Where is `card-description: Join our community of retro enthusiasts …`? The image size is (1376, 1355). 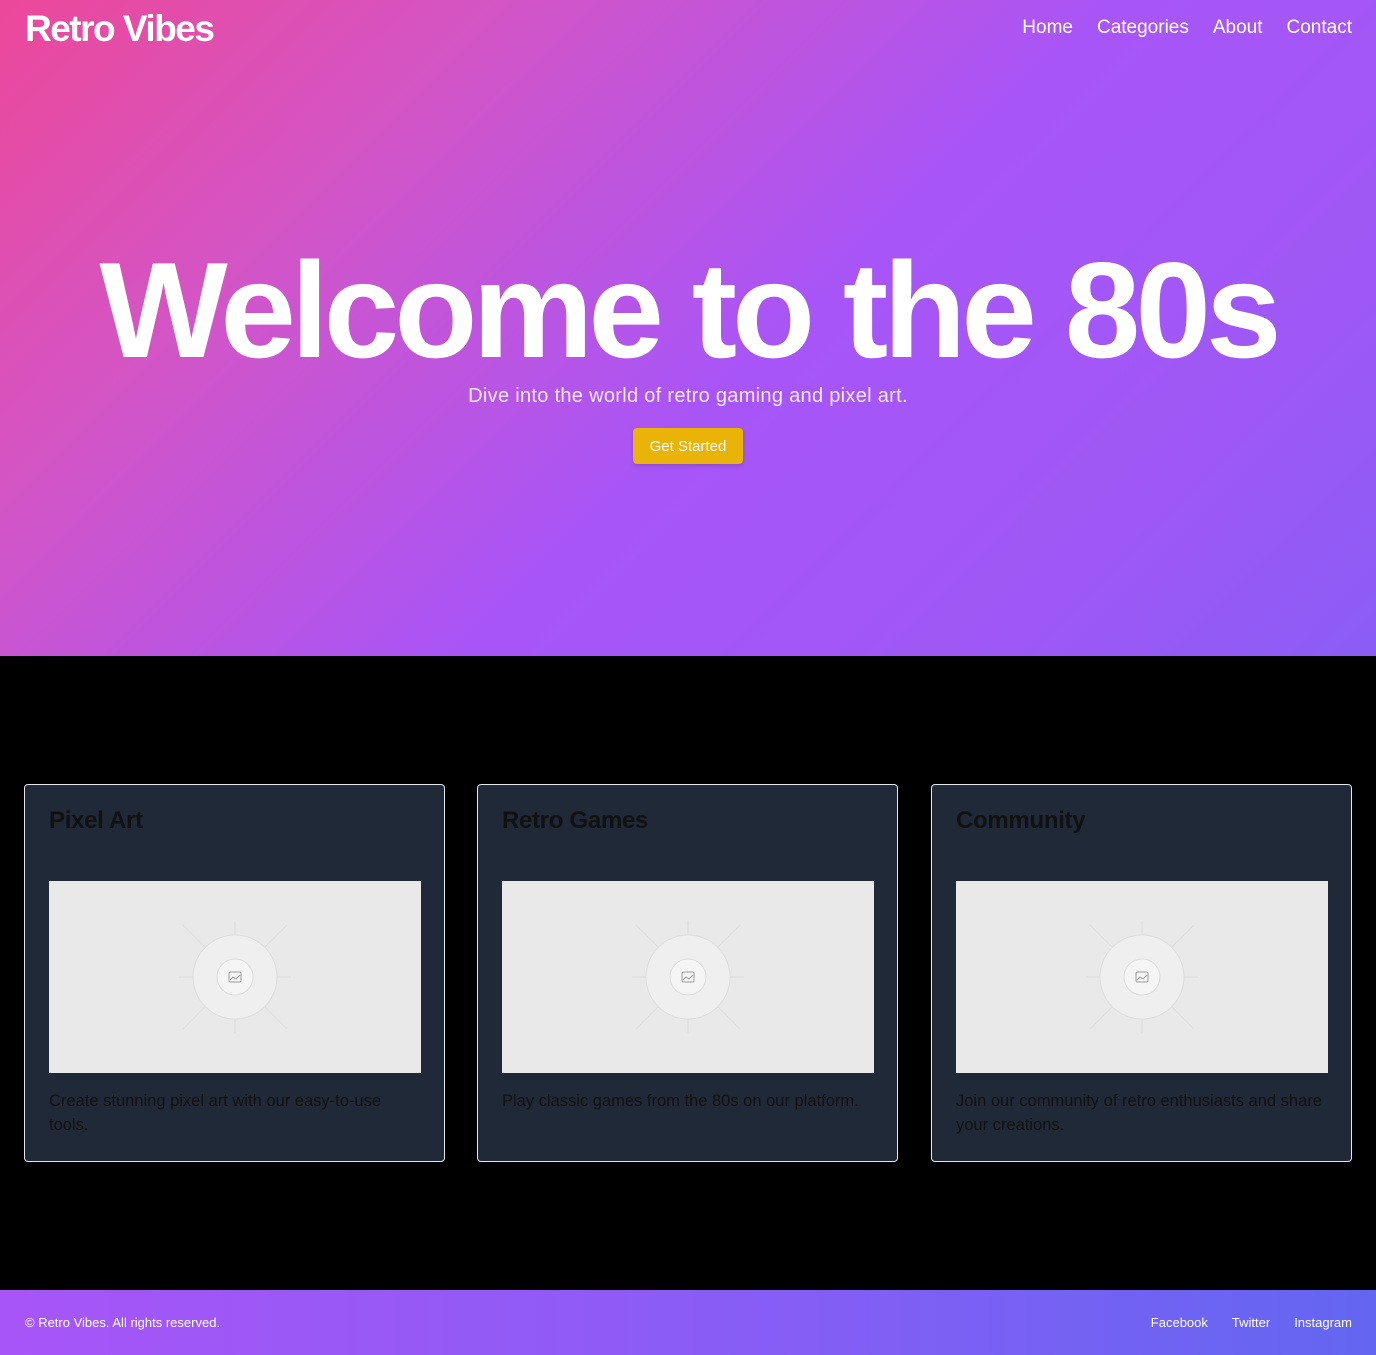
card-description: Join our community of retro enthusiasts … is located at coordinates (1139, 1113).